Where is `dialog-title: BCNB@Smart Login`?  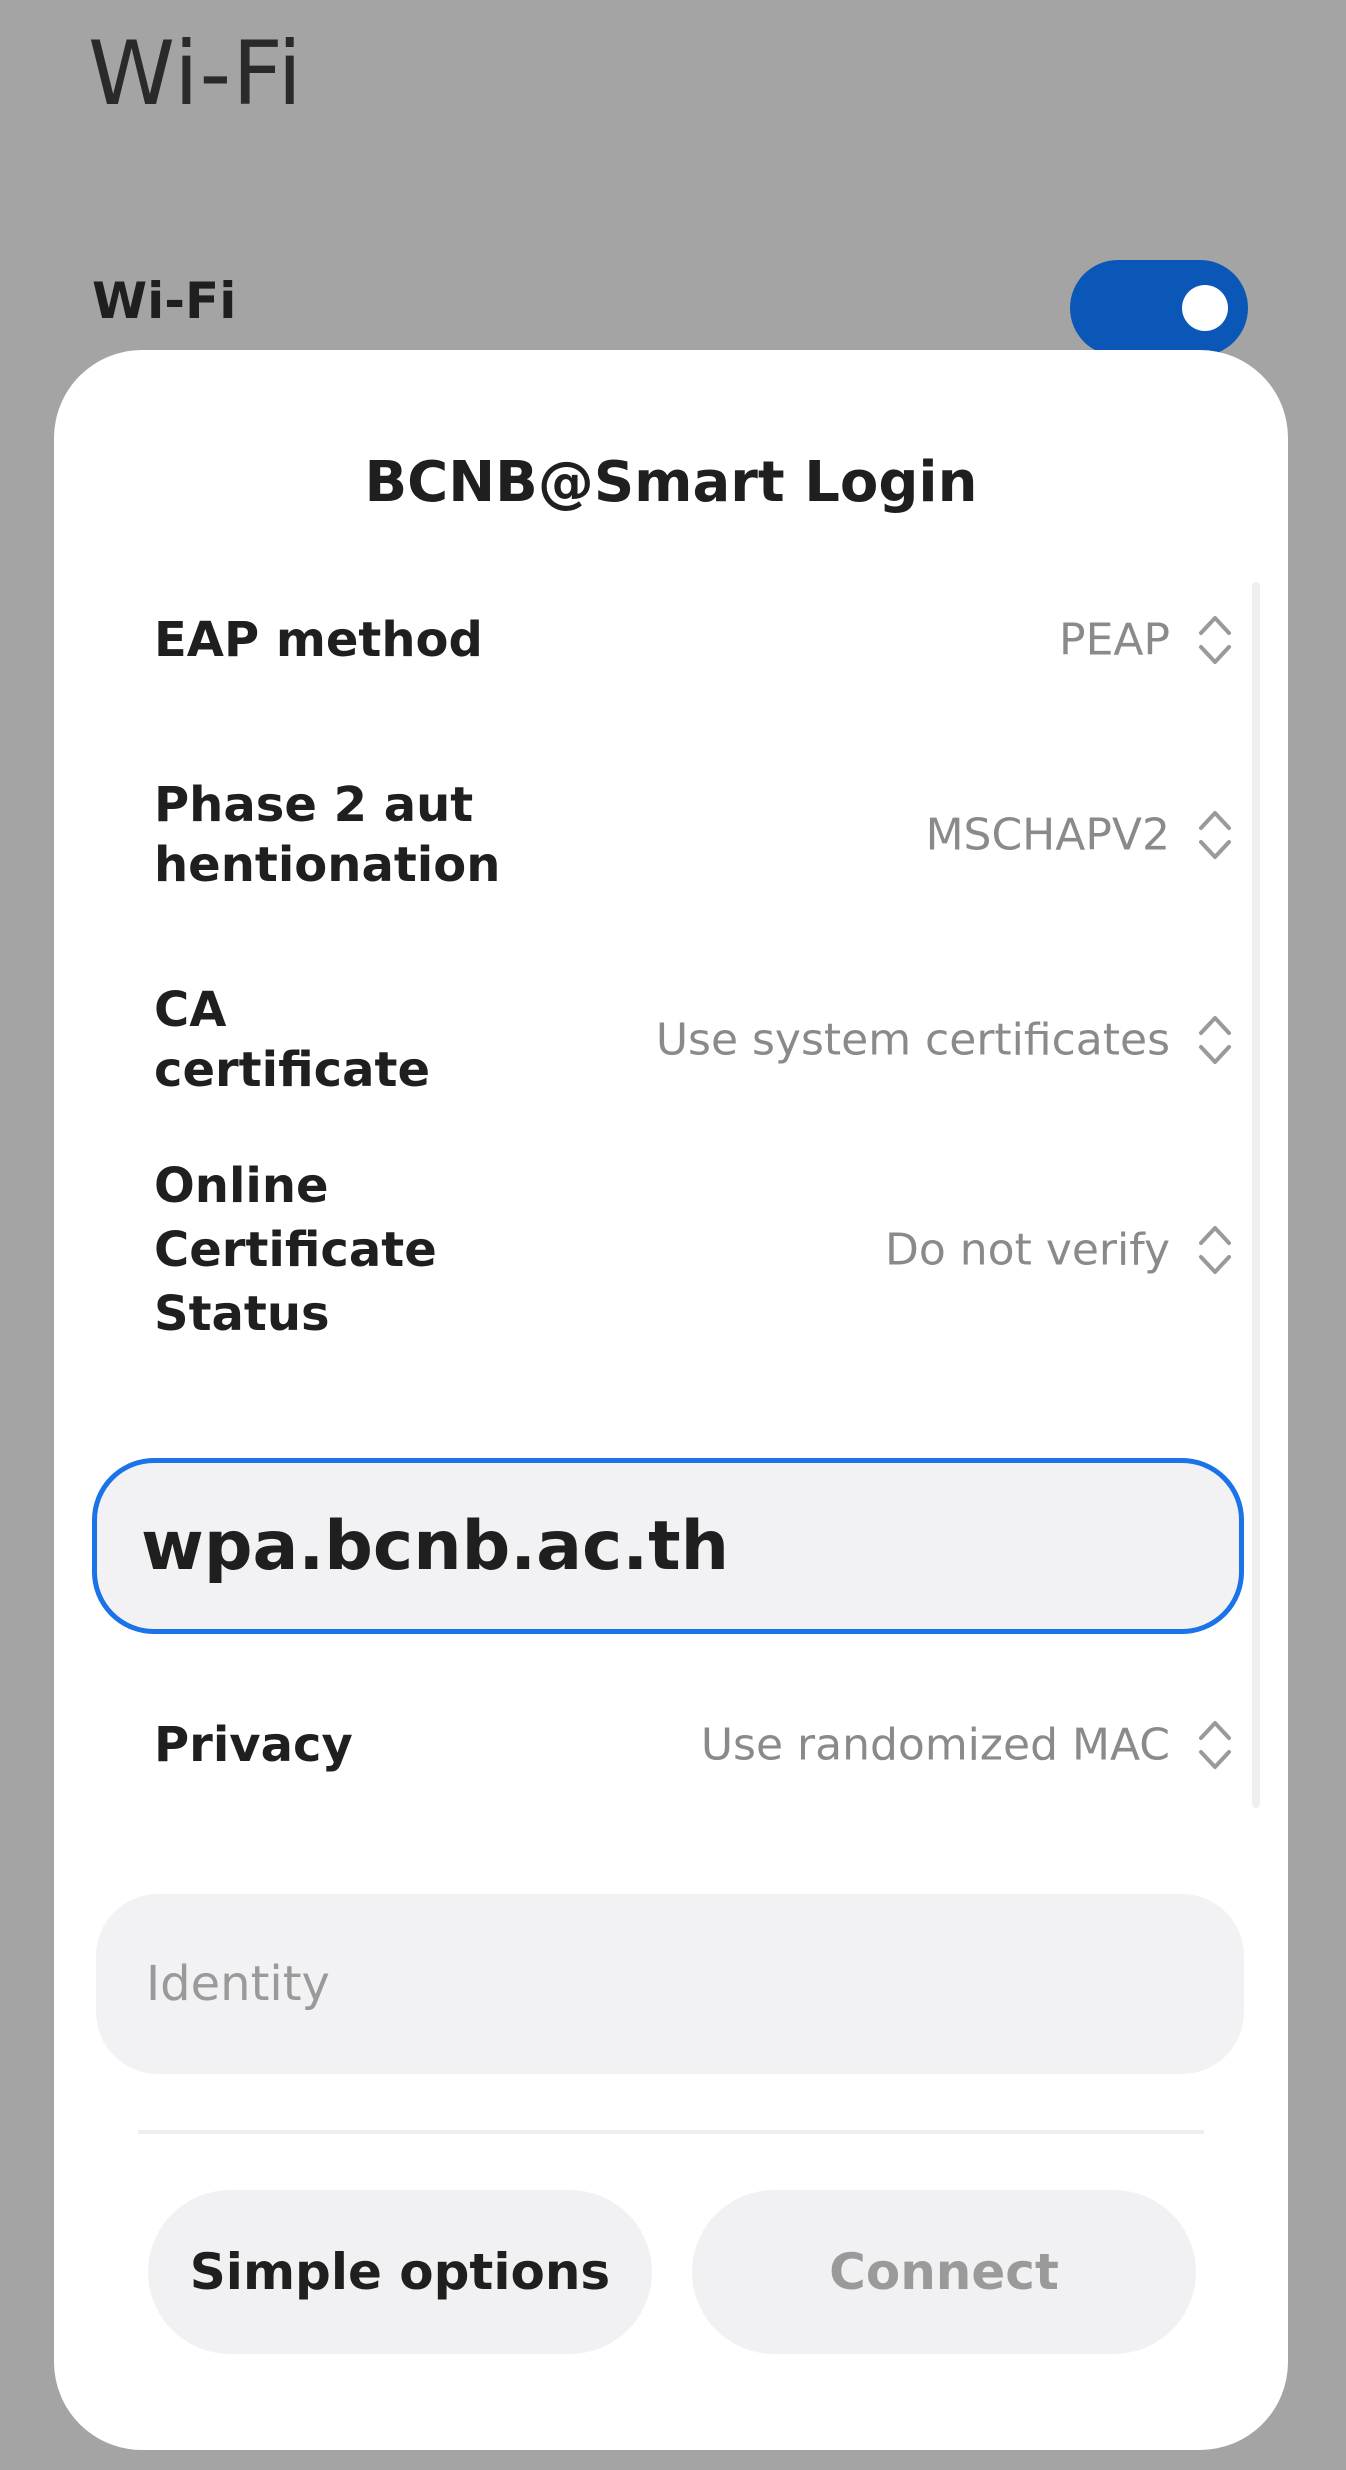 dialog-title: BCNB@Smart Login is located at coordinates (671, 482).